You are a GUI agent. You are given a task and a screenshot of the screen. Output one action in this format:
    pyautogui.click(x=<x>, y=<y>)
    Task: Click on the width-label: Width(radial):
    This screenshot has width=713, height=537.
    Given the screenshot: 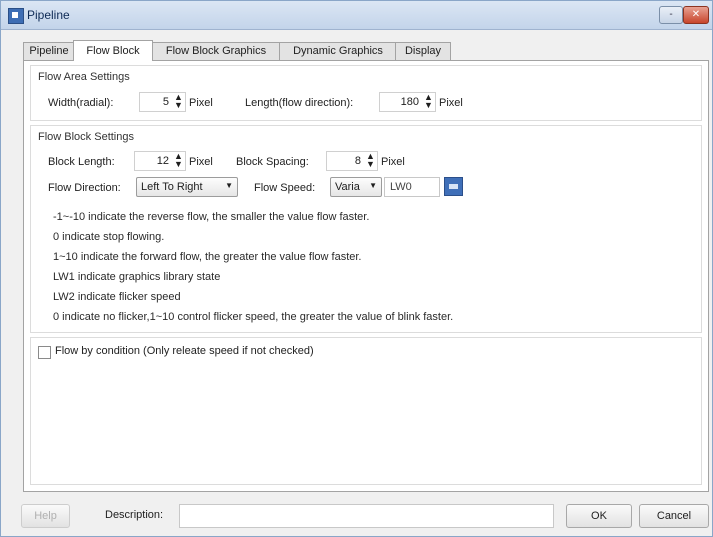 What is the action you would take?
    pyautogui.click(x=81, y=103)
    